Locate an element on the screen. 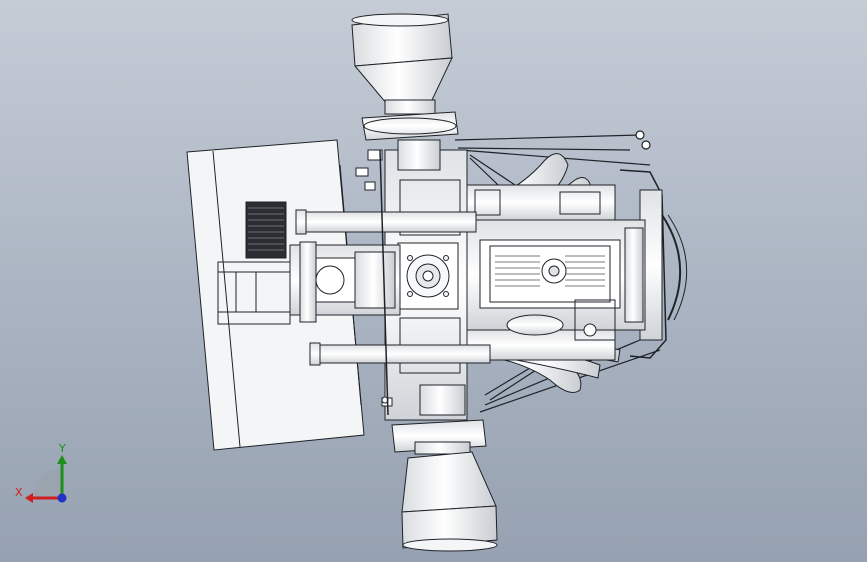  y-axis-label: Y is located at coordinates (62, 448).